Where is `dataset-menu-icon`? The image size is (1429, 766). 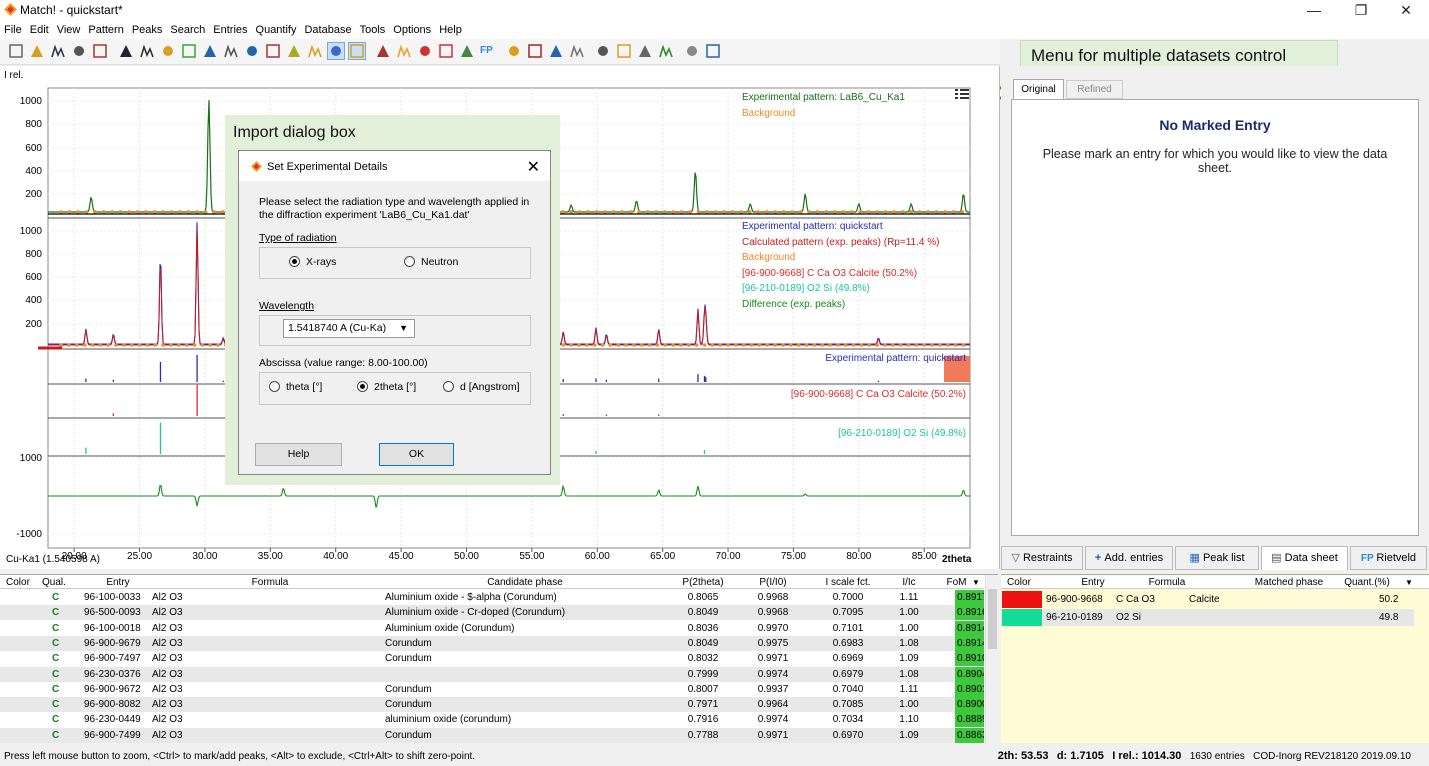 dataset-menu-icon is located at coordinates (962, 94).